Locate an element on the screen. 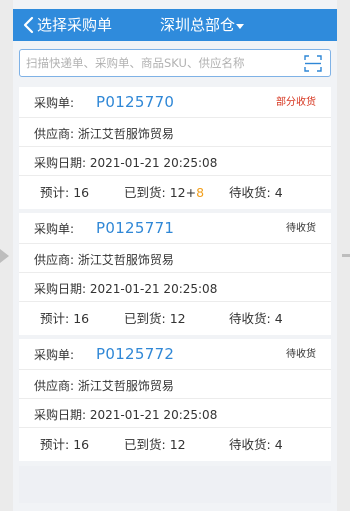 The image size is (350, 511). page-title: 选择采购单 is located at coordinates (75, 25).